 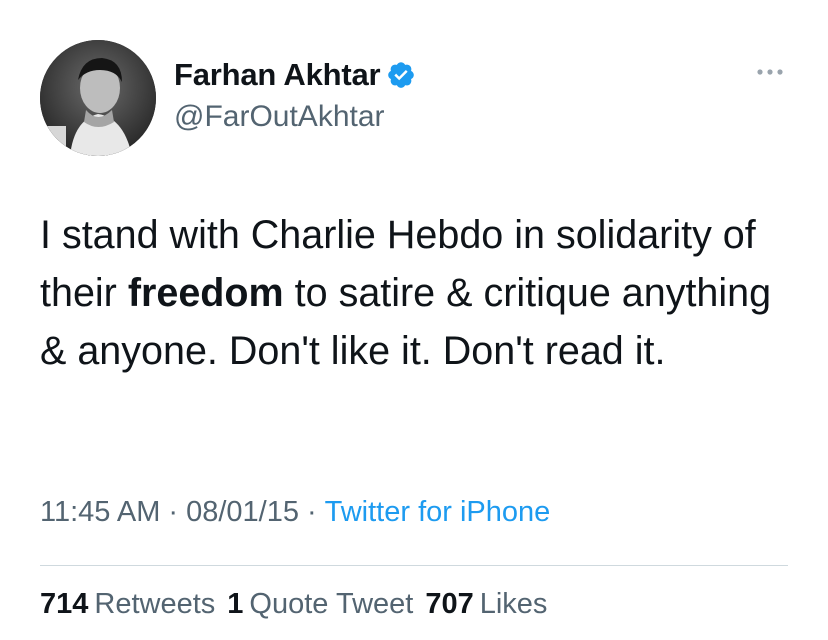 I want to click on divider, so click(x=414, y=565).